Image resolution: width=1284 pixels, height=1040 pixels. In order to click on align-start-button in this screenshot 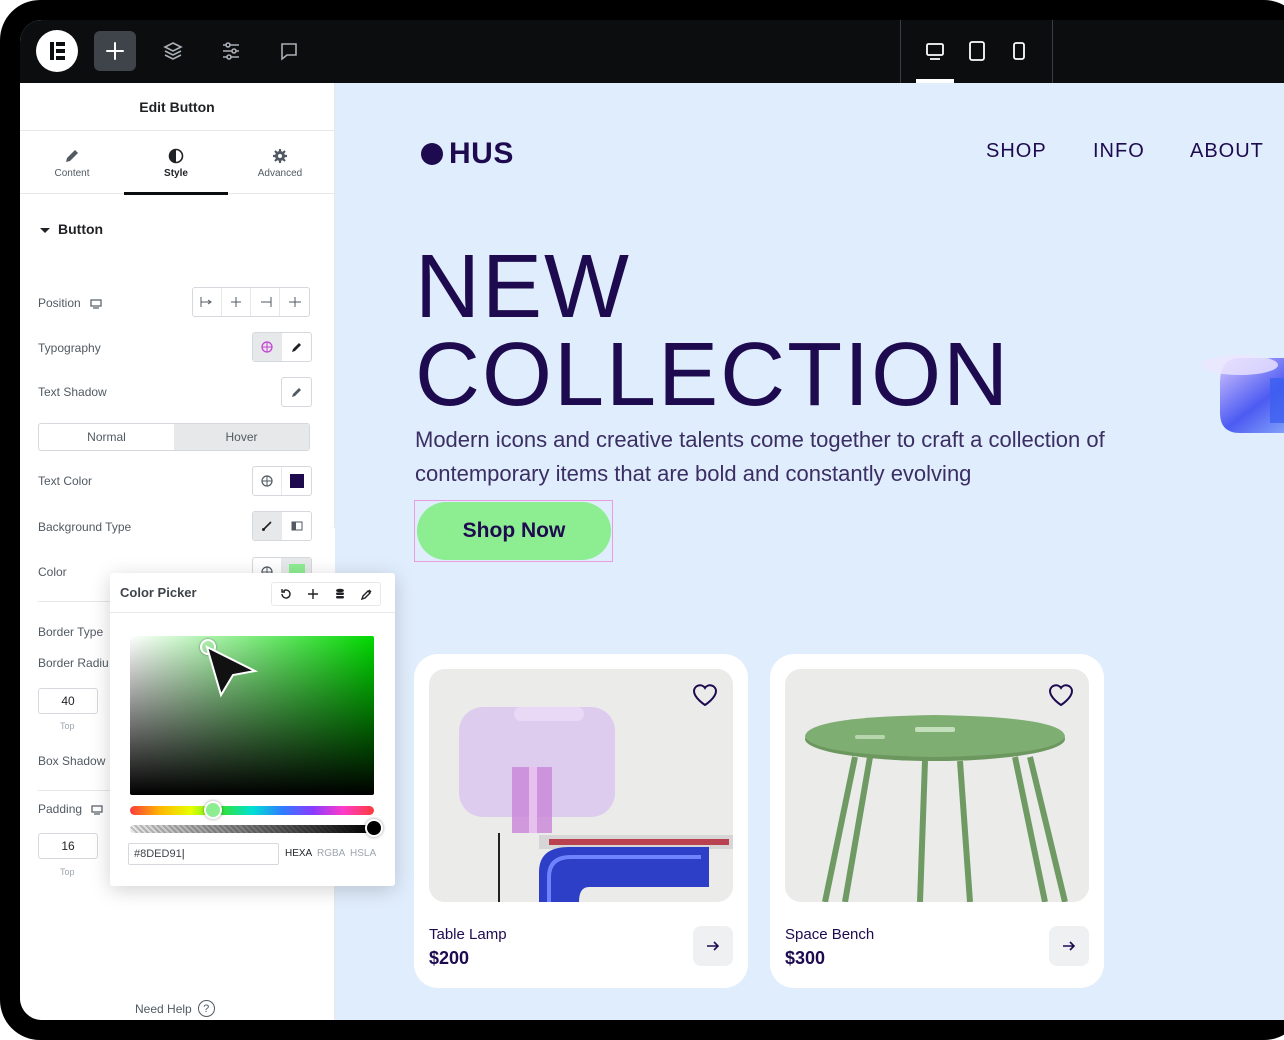, I will do `click(207, 302)`.